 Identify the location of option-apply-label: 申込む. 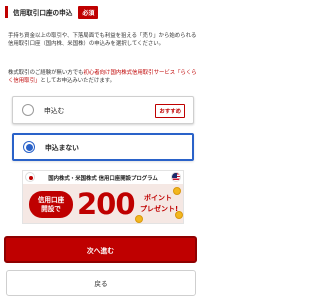
(54, 111).